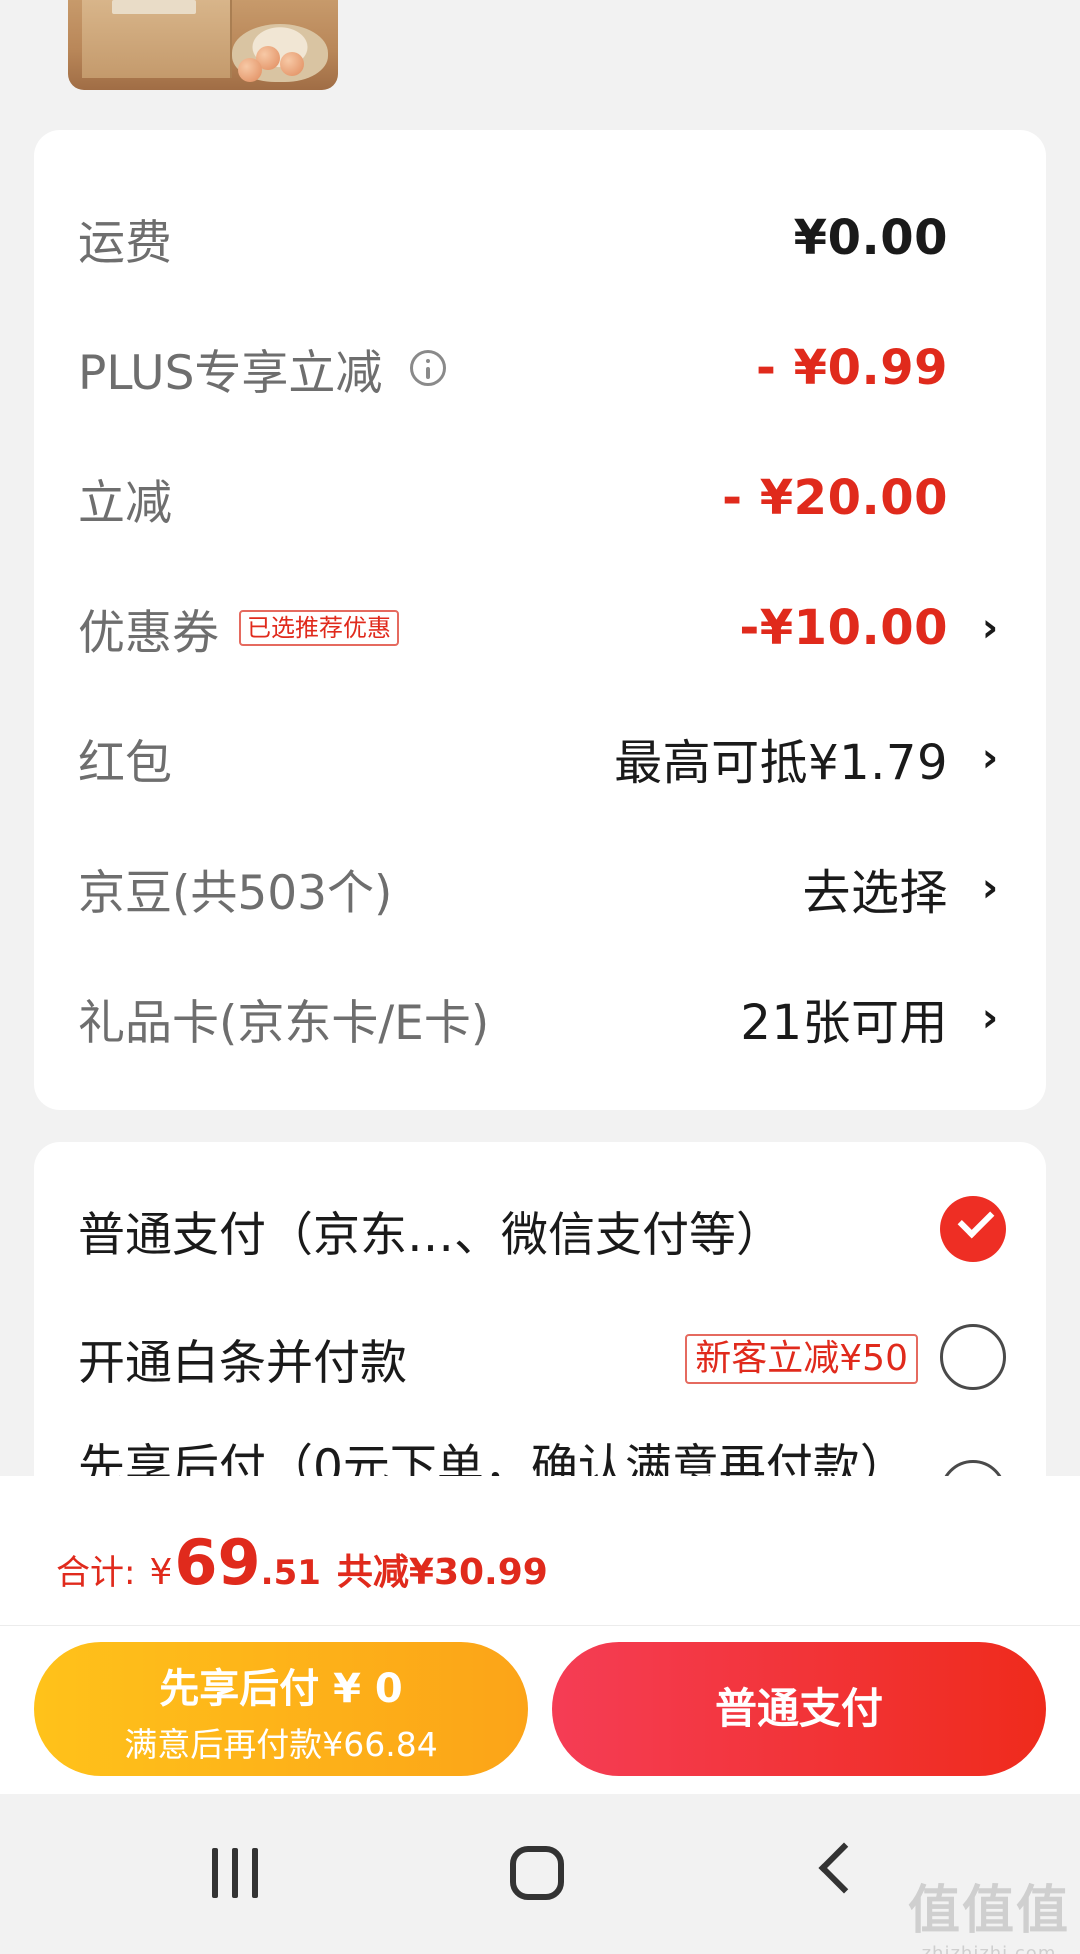 The width and height of the screenshot is (1080, 1954). I want to click on jingdou-label: 京豆(共503个), so click(235, 893).